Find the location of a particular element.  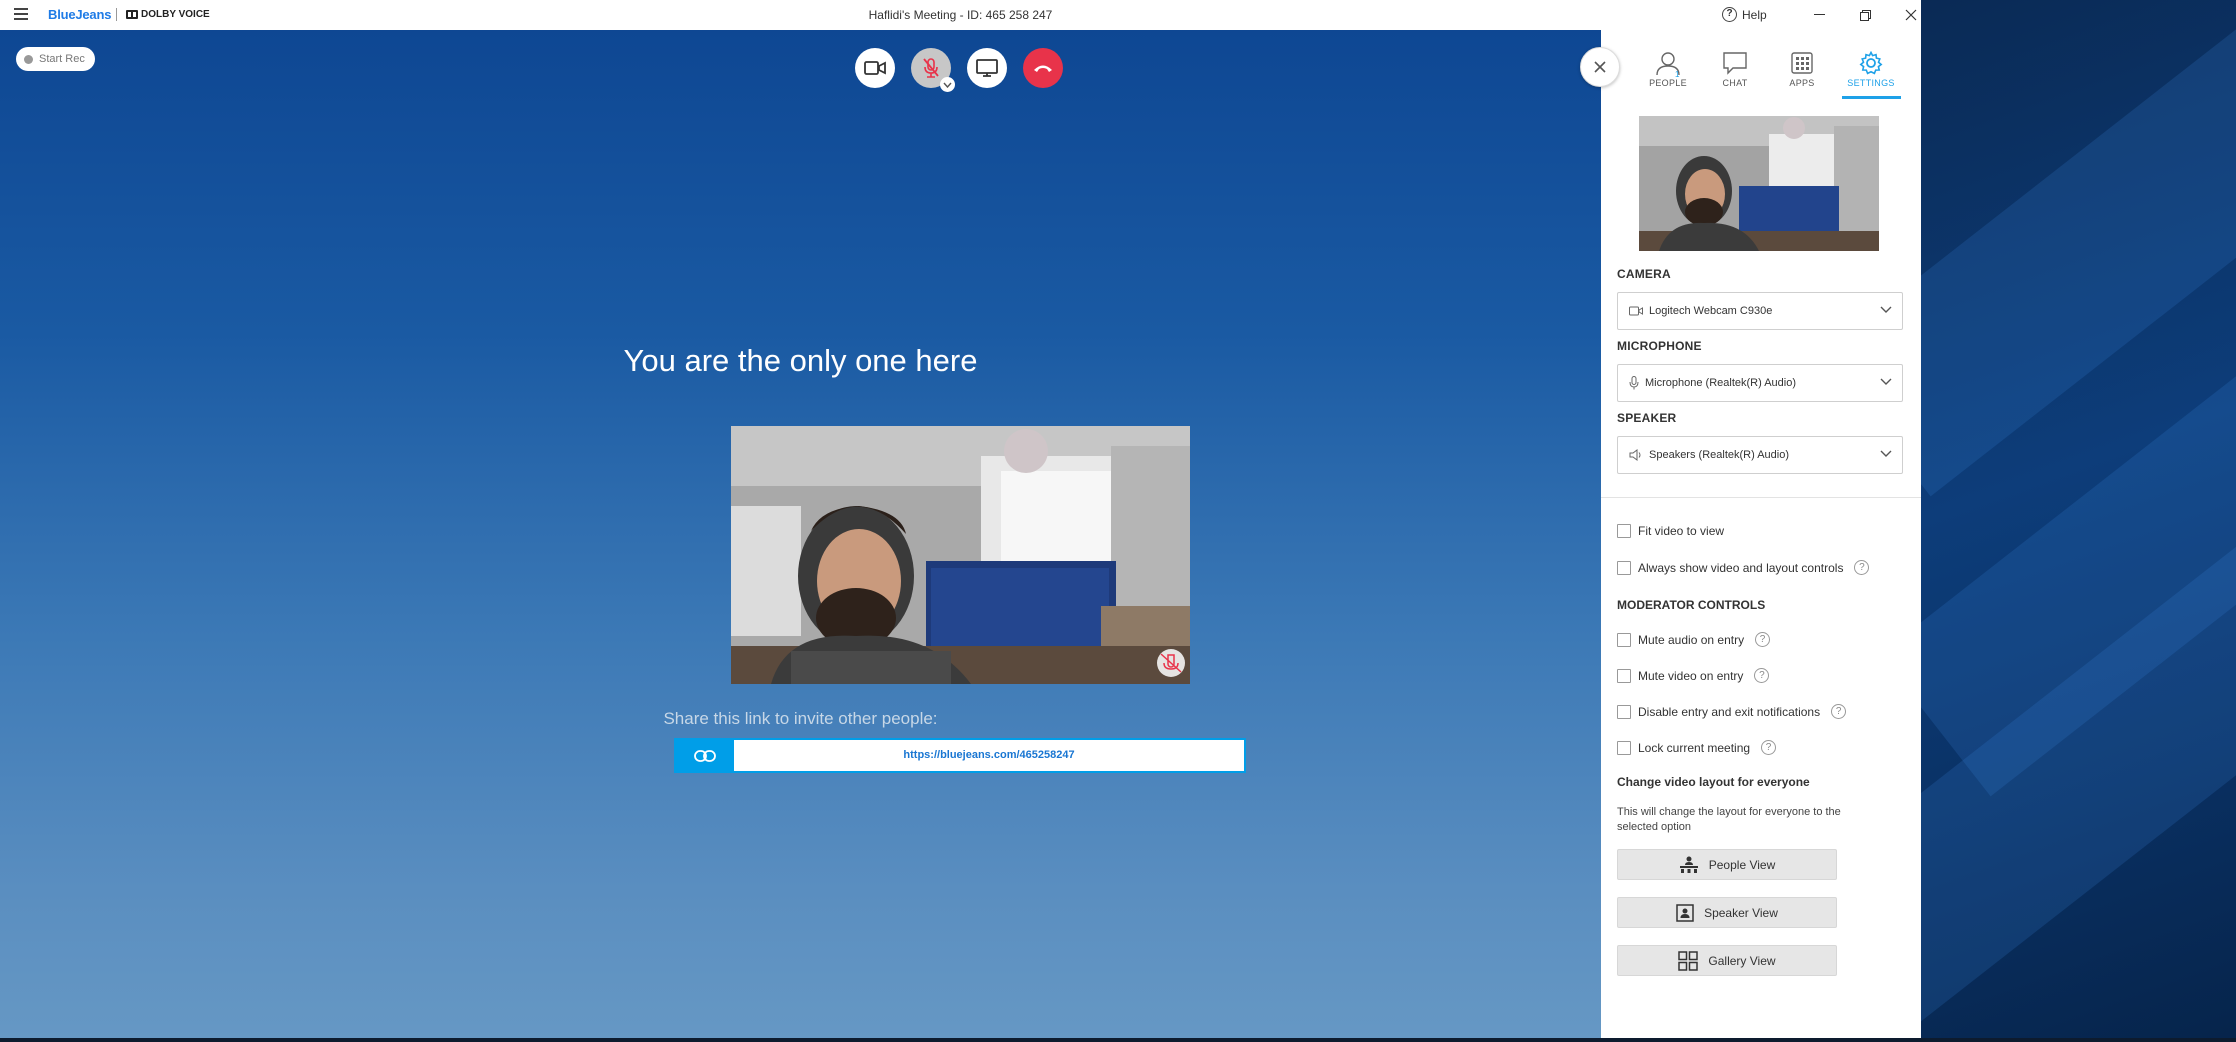

video-camera-icon is located at coordinates (875, 68).